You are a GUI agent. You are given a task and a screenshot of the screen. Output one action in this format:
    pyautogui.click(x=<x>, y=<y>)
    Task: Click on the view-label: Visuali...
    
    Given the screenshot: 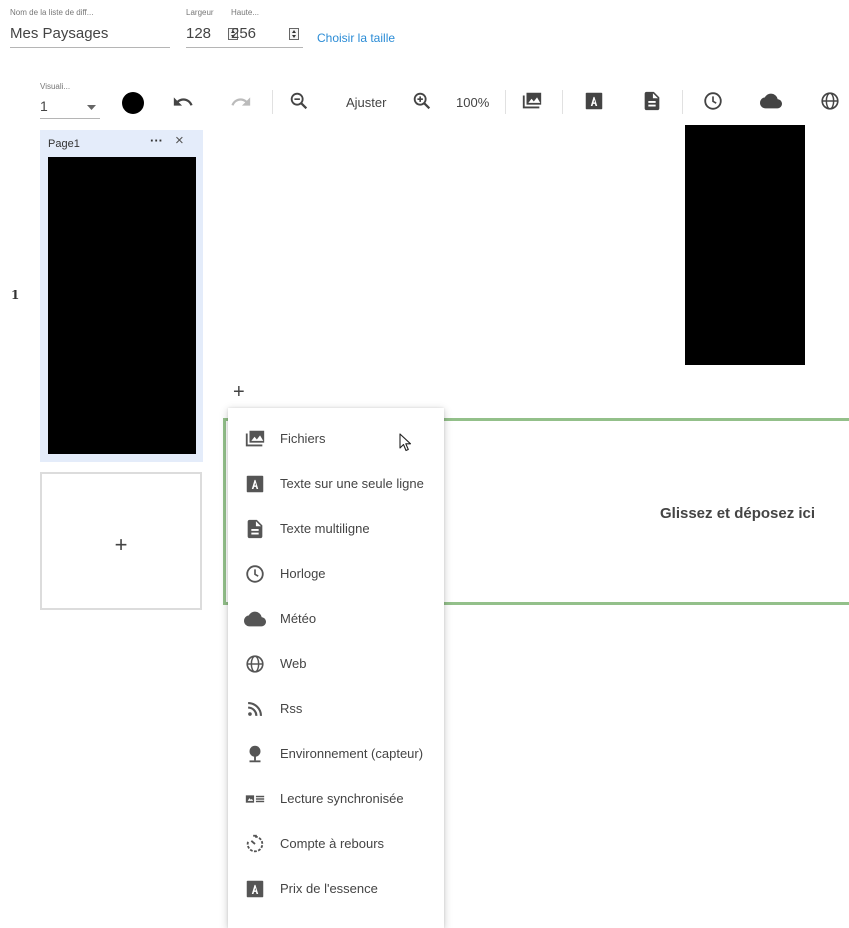 What is the action you would take?
    pyautogui.click(x=55, y=86)
    